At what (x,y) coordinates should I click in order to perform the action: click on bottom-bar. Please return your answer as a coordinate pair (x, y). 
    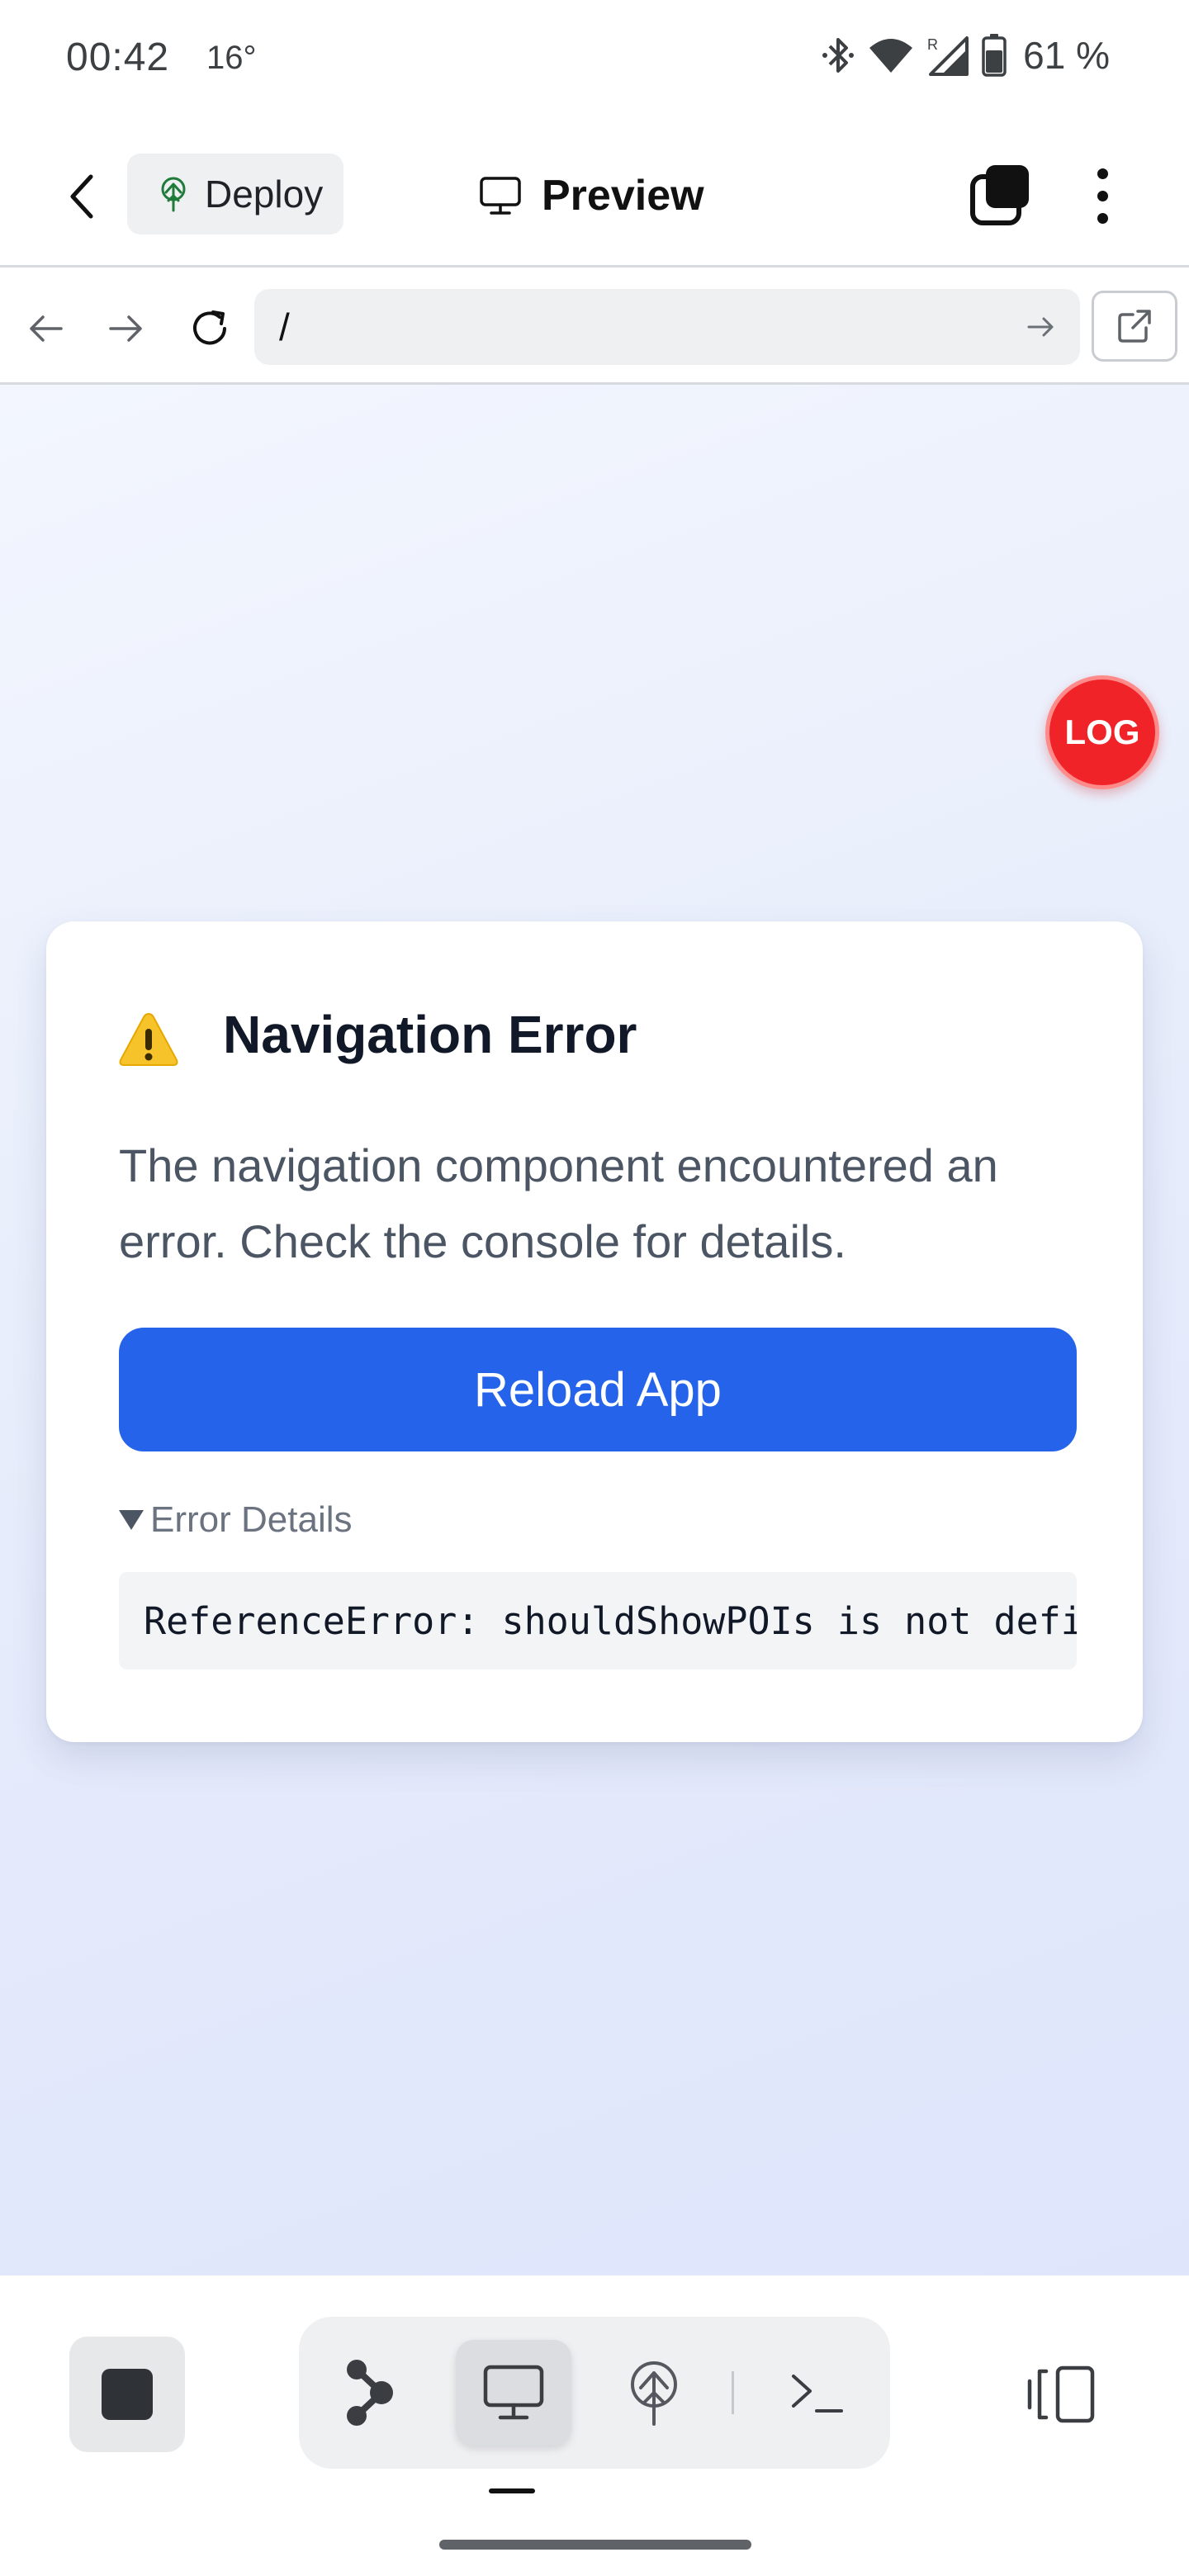
    Looking at the image, I should click on (594, 2425).